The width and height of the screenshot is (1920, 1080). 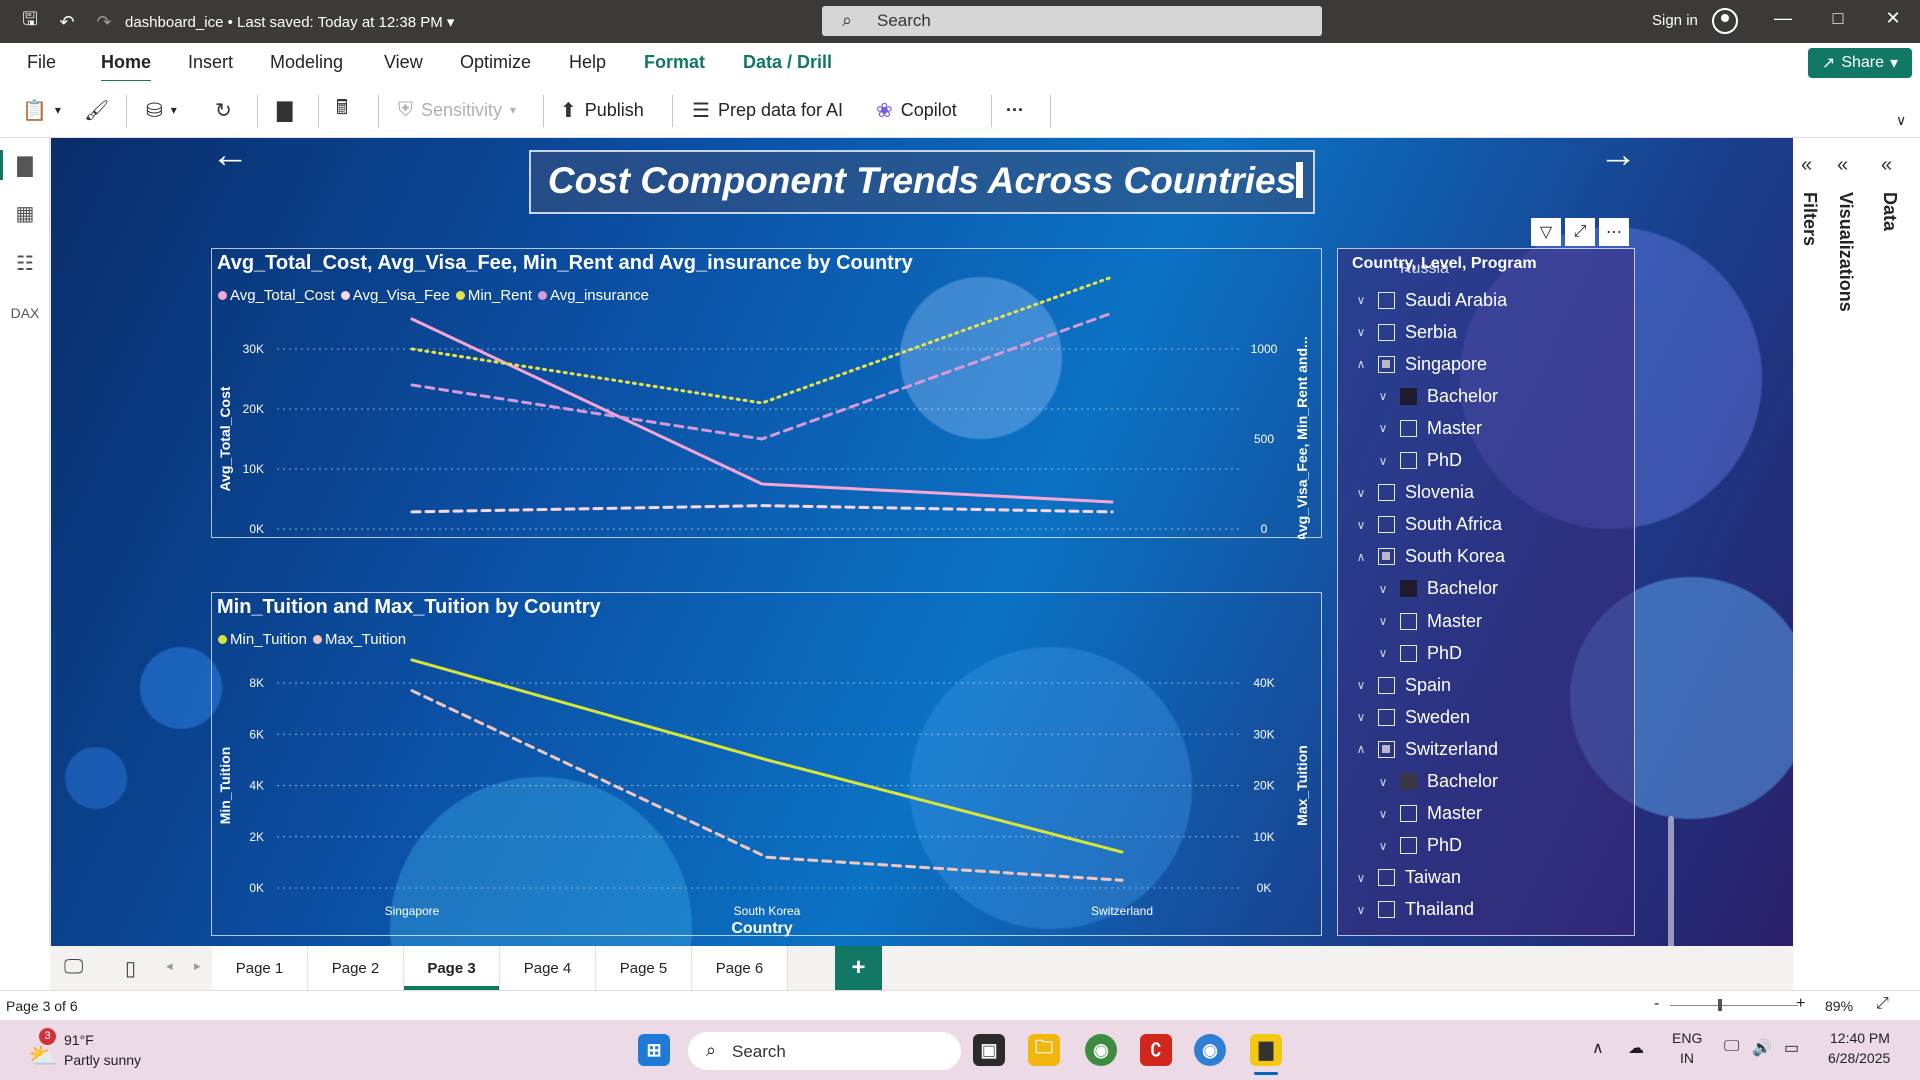 What do you see at coordinates (1404, 332) in the screenshot?
I see `slicer-item: ∨ Serbia` at bounding box center [1404, 332].